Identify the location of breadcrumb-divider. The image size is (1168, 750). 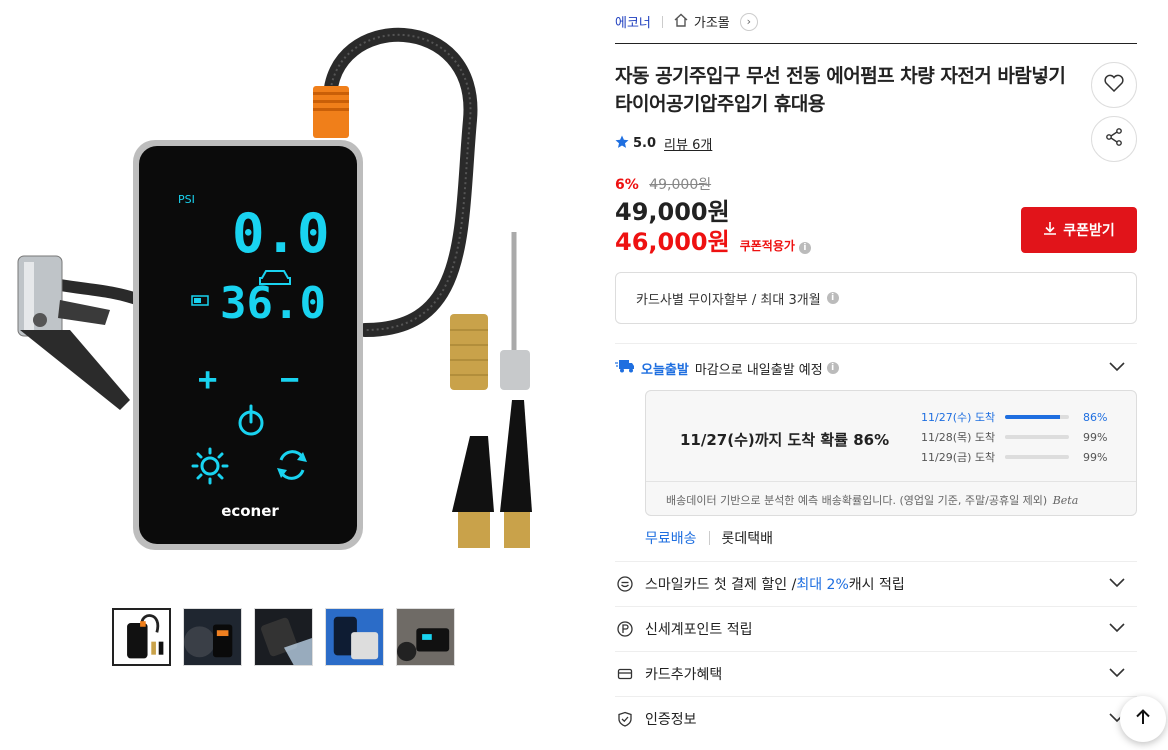
(662, 21).